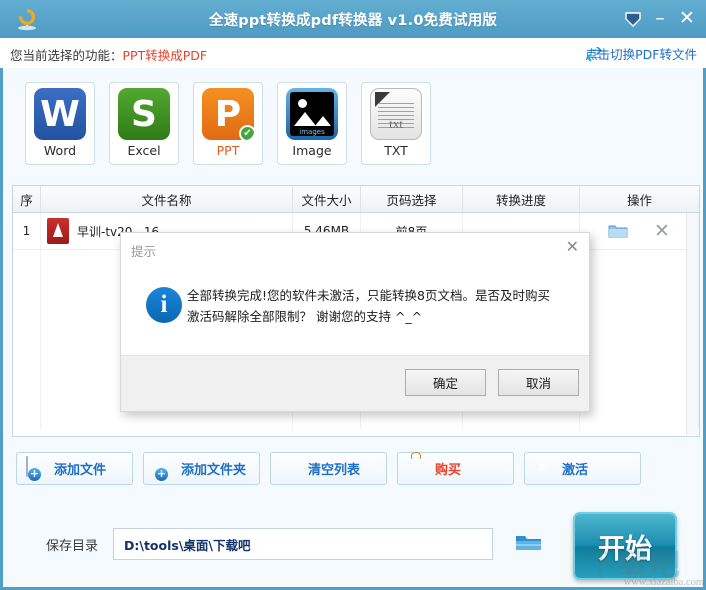  I want to click on format-button-txt: txt TXT, so click(396, 123).